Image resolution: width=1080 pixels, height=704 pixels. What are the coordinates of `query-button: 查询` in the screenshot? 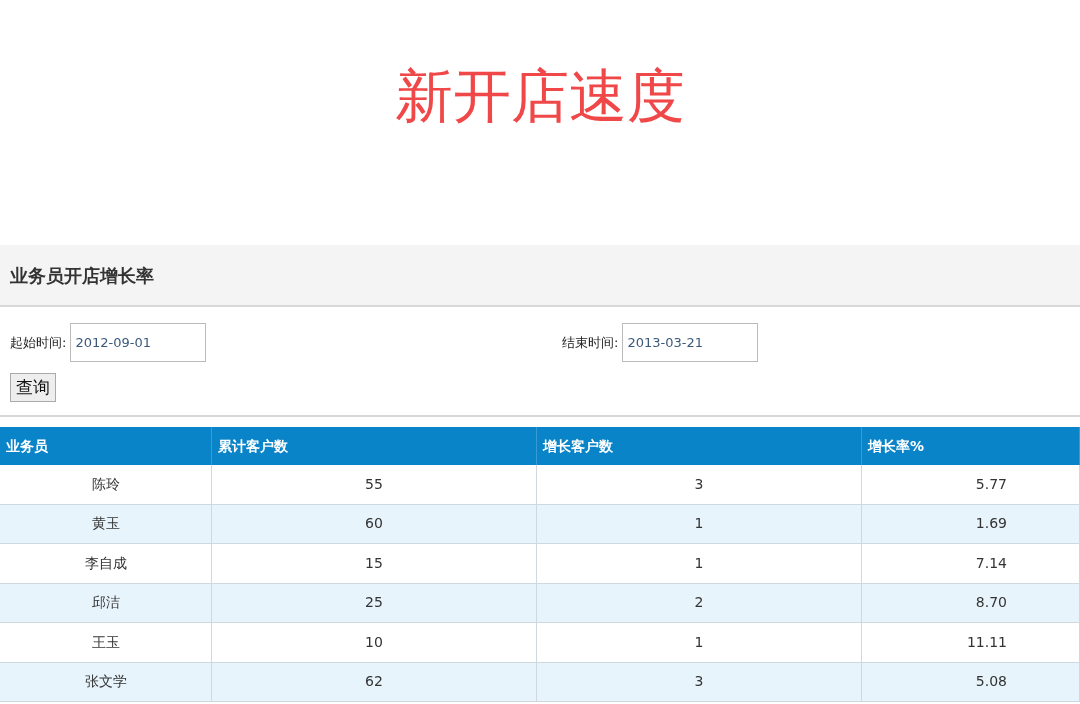 It's located at (33, 387).